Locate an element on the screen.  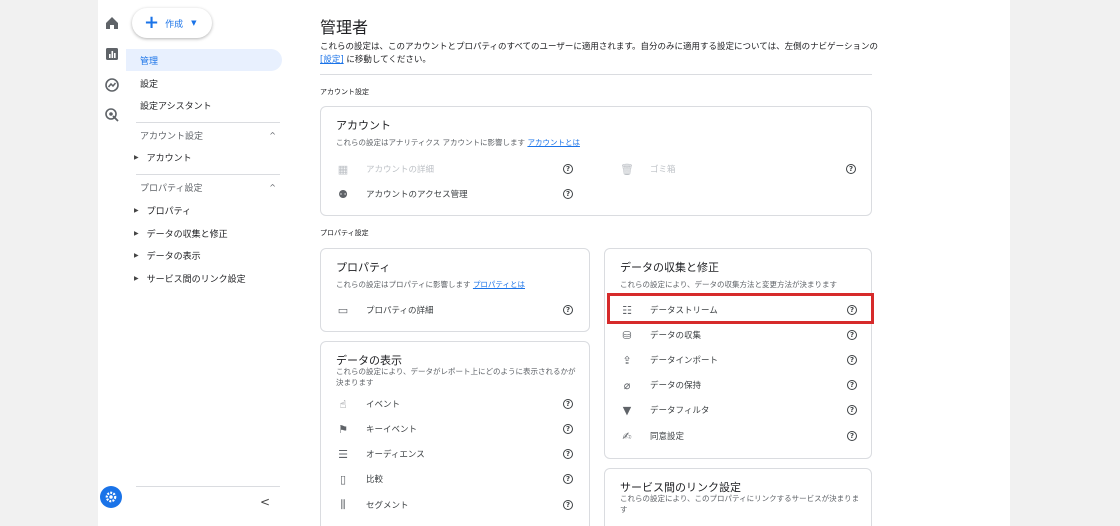
settings-link: [設定] is located at coordinates (332, 60).